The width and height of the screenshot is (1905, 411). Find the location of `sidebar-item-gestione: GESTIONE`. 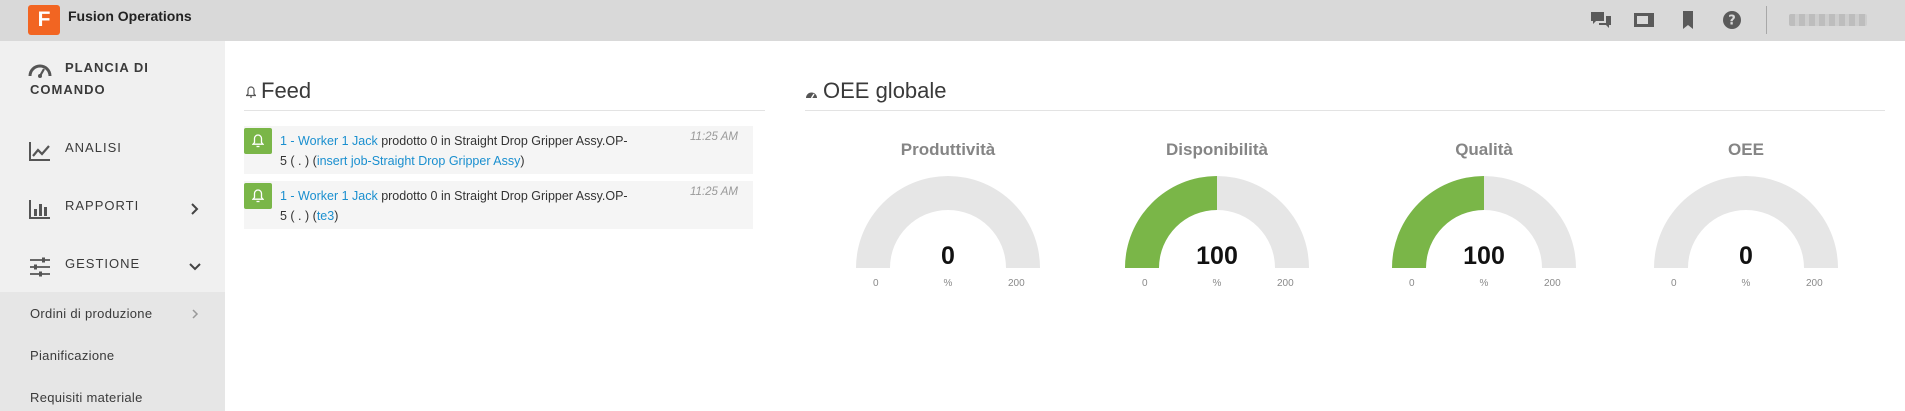

sidebar-item-gestione: GESTIONE is located at coordinates (112, 267).